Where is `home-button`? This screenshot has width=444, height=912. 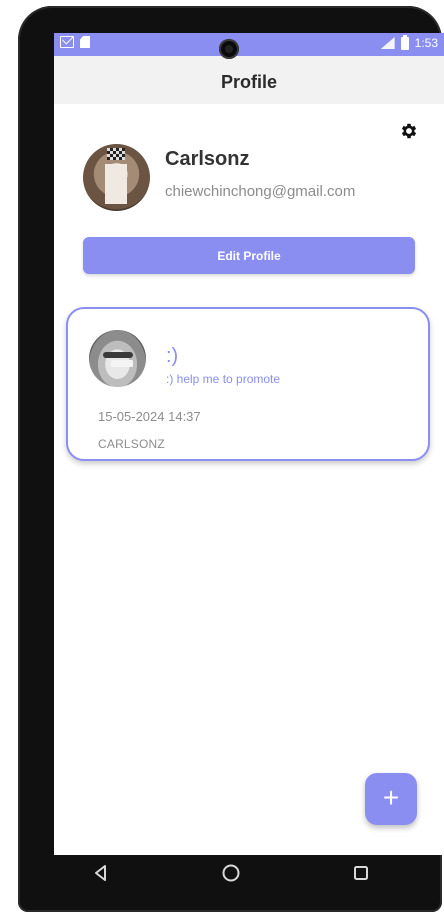
home-button is located at coordinates (231, 873).